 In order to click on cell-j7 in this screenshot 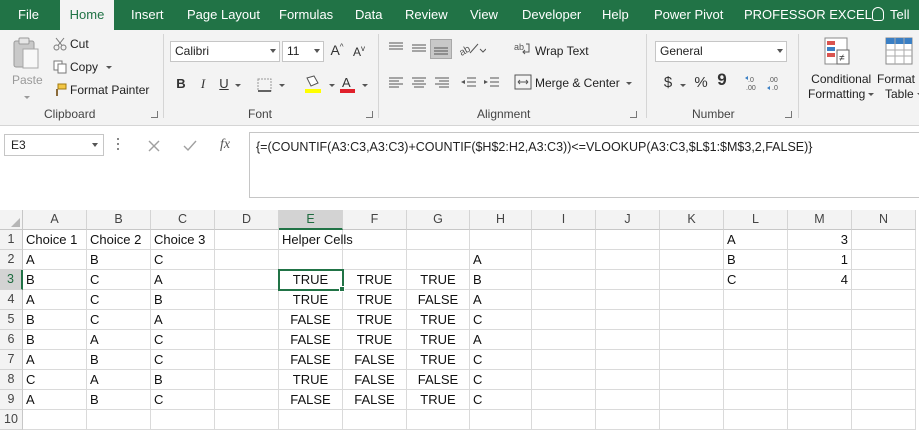, I will do `click(628, 360)`.